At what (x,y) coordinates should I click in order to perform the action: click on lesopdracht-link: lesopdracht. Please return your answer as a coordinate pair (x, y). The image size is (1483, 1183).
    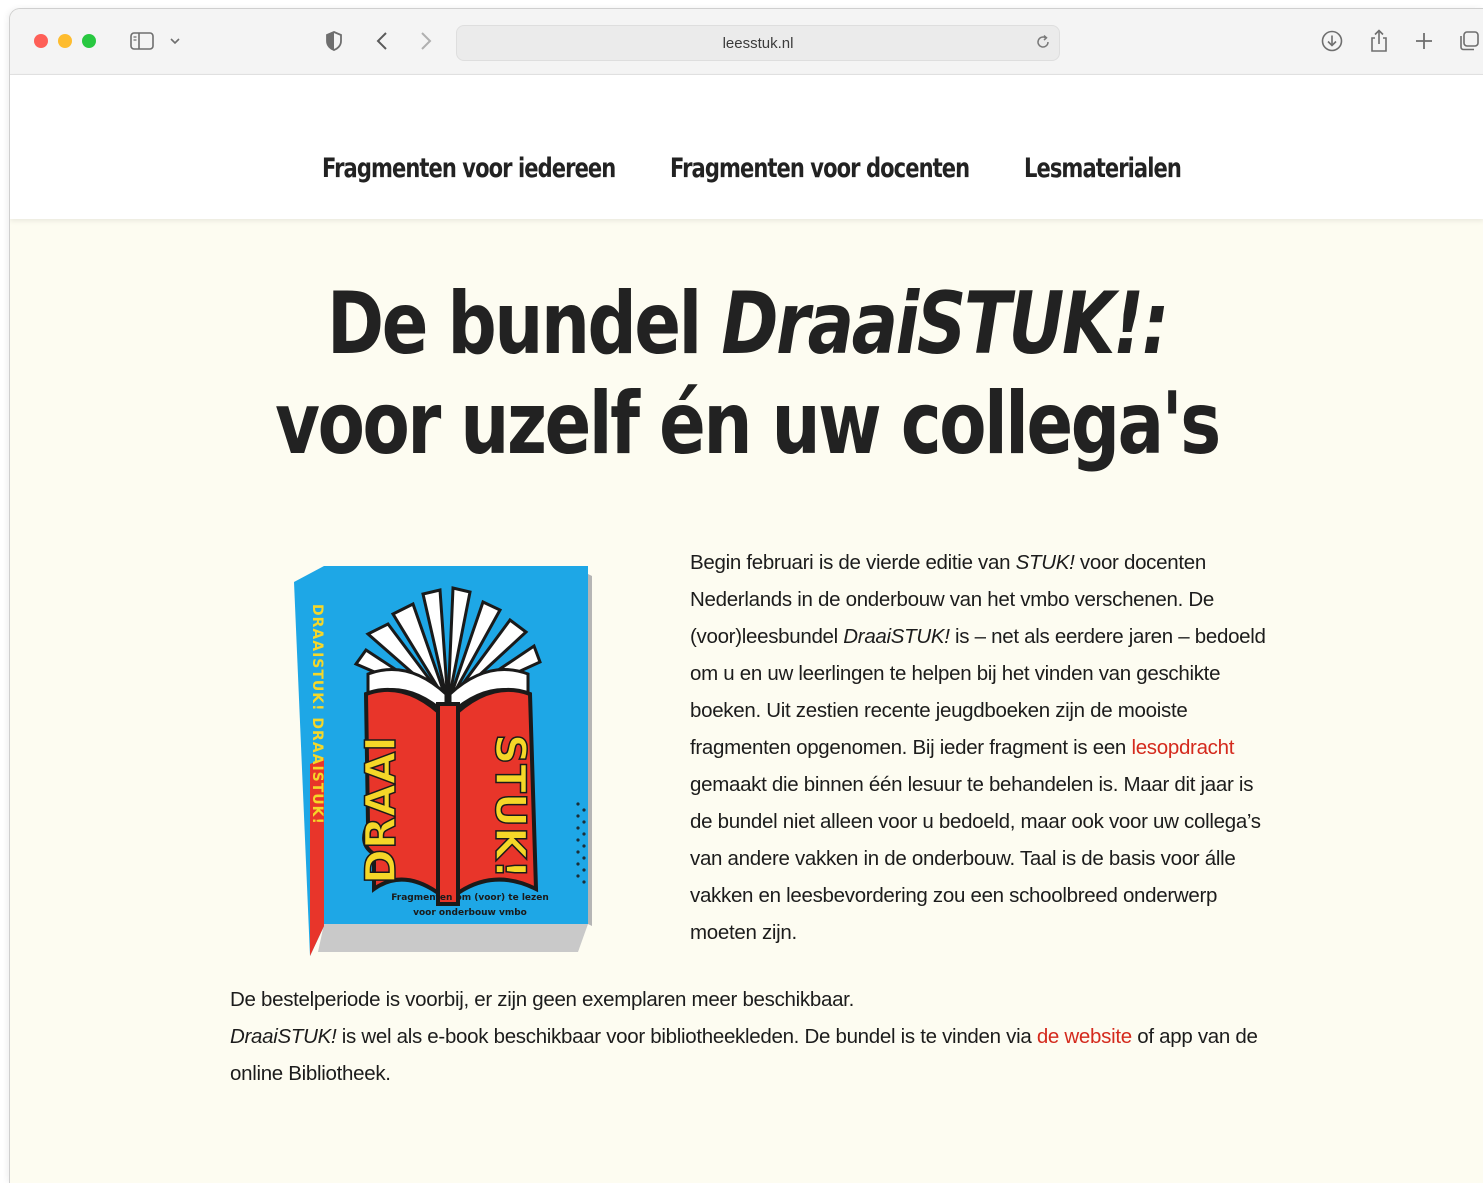
    Looking at the image, I should click on (1182, 747).